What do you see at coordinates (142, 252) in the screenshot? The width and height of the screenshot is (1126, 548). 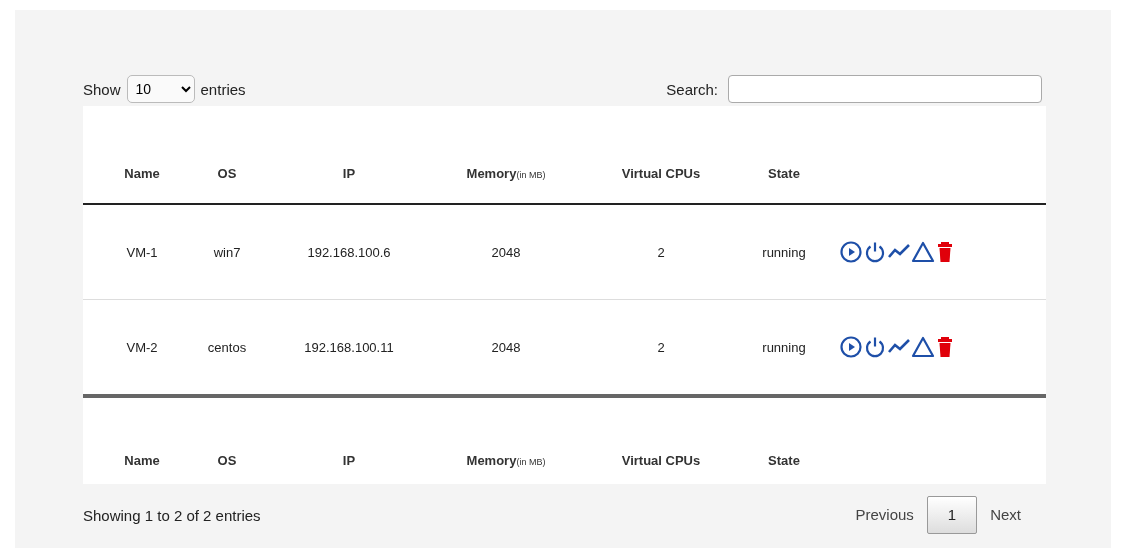 I see `table-cell: VM-1` at bounding box center [142, 252].